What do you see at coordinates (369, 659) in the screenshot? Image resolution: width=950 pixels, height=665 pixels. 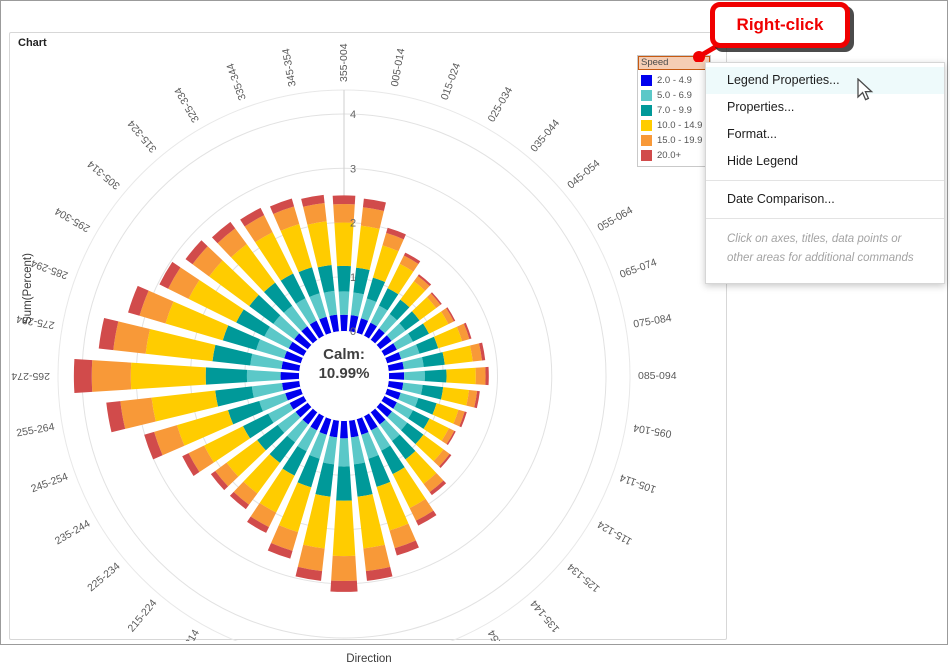 I see `x-axis-title: Direction` at bounding box center [369, 659].